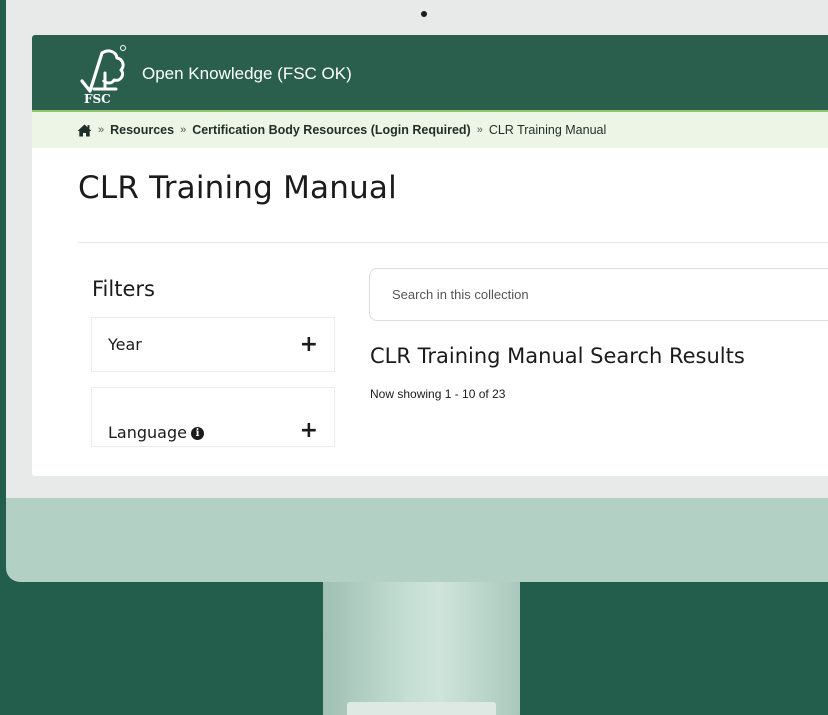 Image resolution: width=828 pixels, height=715 pixels. What do you see at coordinates (424, 14) in the screenshot?
I see `camera-dot` at bounding box center [424, 14].